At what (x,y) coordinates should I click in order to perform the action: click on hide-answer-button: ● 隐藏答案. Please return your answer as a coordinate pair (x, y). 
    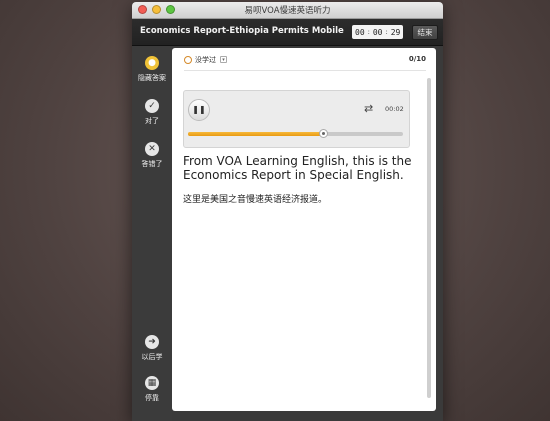
    Looking at the image, I should click on (152, 69).